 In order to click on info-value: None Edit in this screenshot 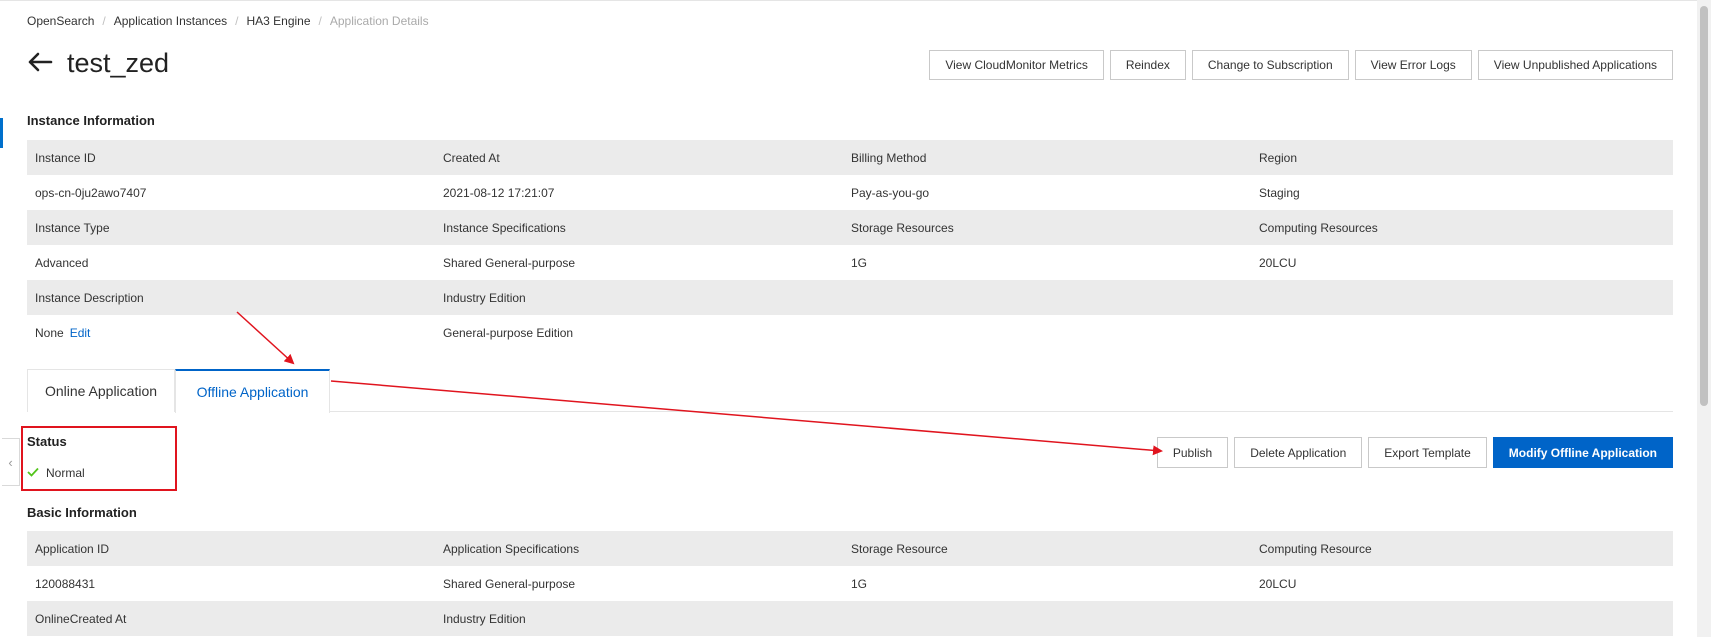, I will do `click(231, 333)`.